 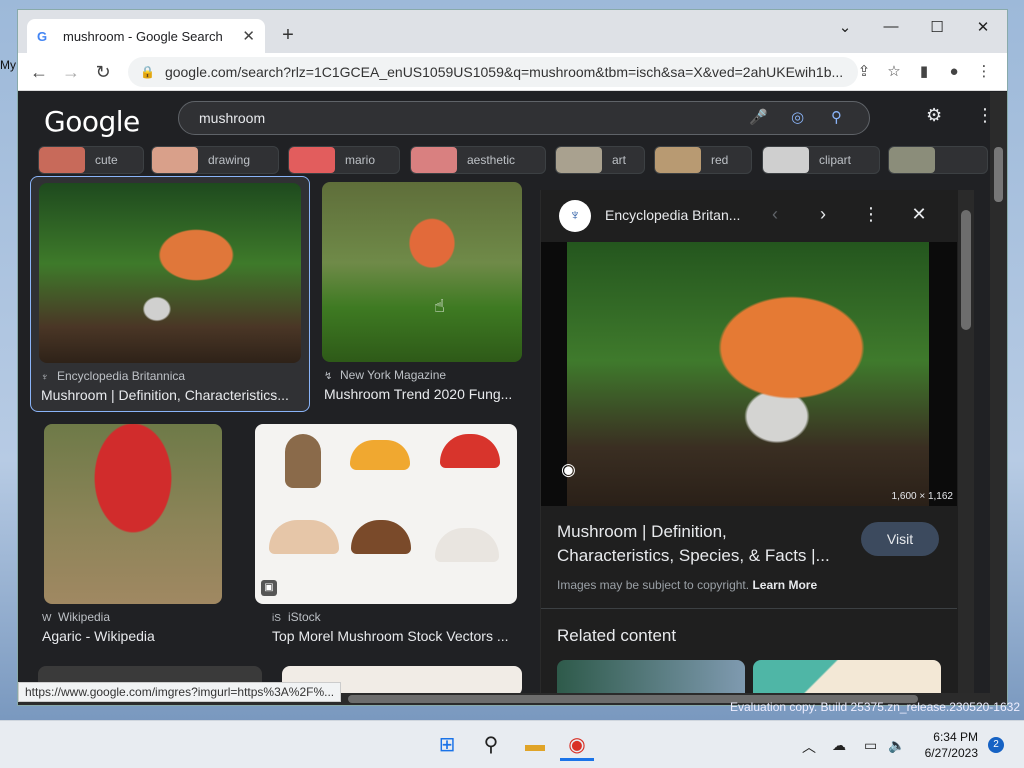 I want to click on close-icon: ✕, so click(x=919, y=214).